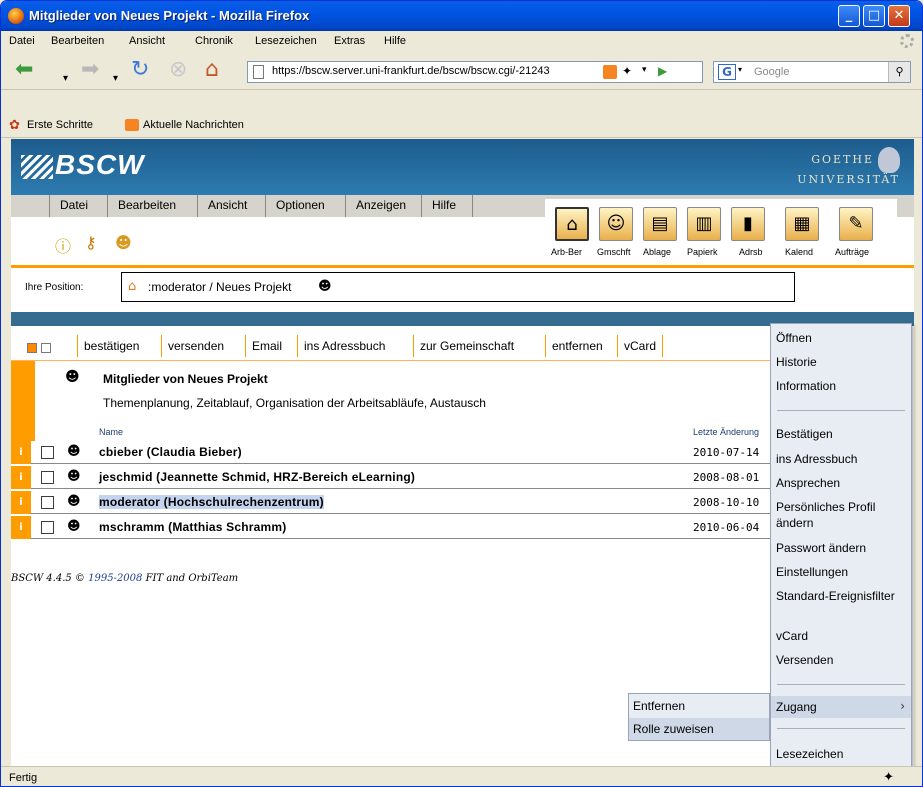 Image resolution: width=923 pixels, height=787 pixels. Describe the element at coordinates (266, 346) in the screenshot. I see `action-email: Email` at that location.